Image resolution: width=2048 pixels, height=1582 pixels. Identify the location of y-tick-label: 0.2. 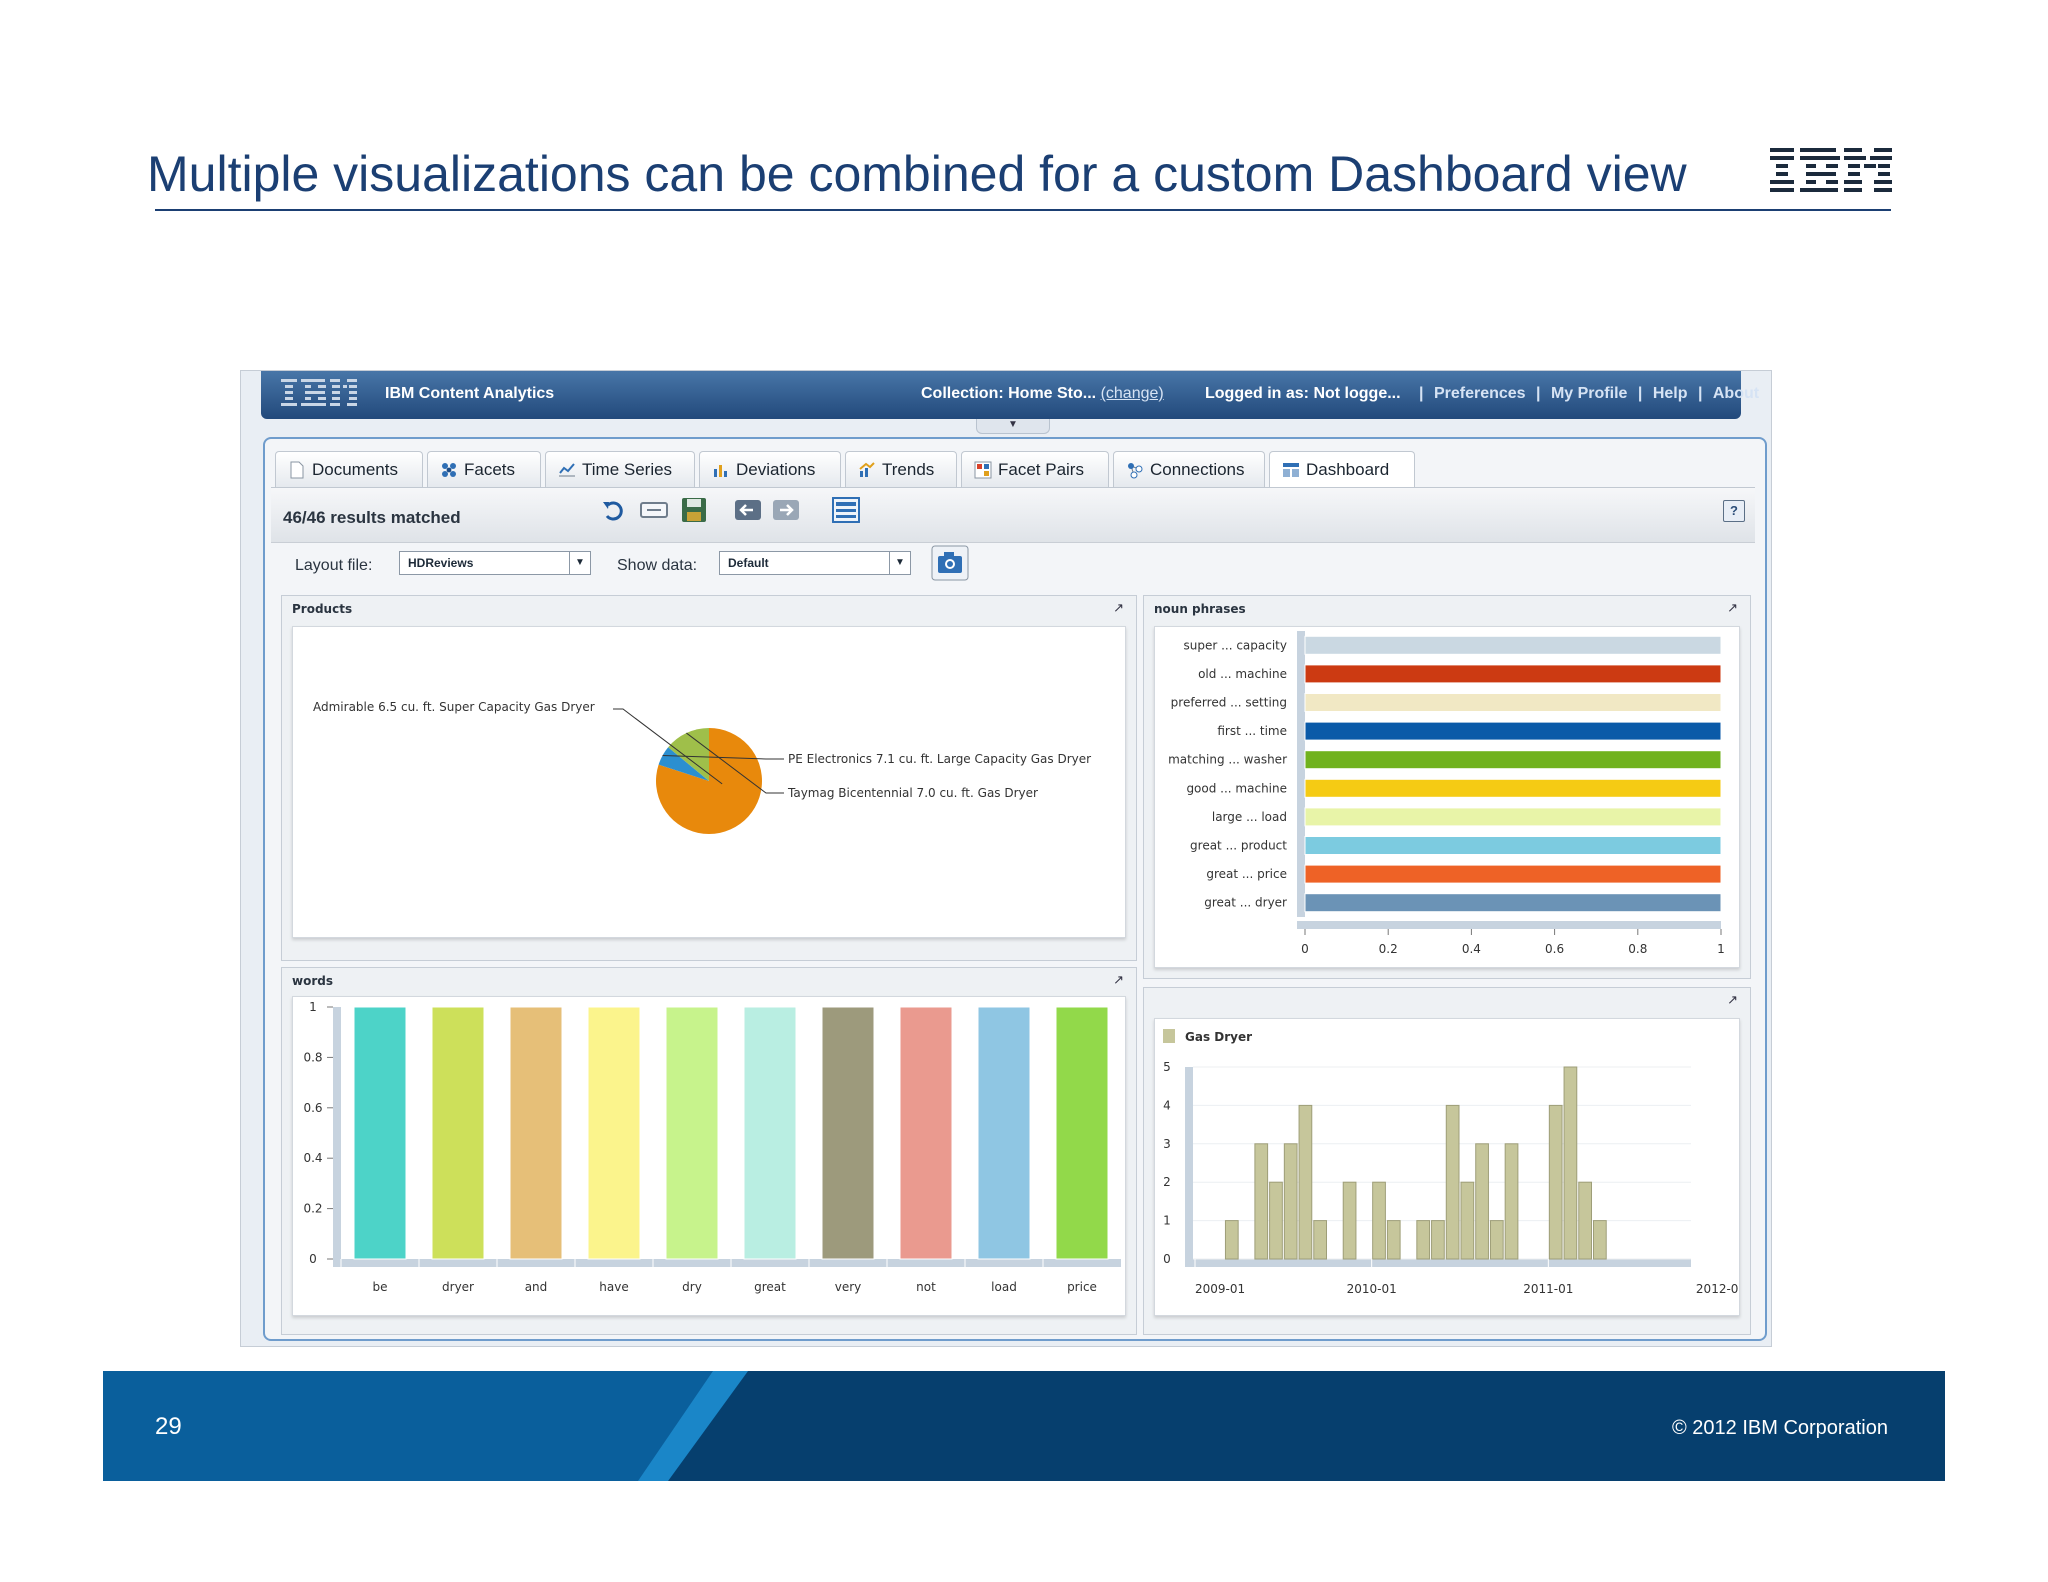
(312, 1209).